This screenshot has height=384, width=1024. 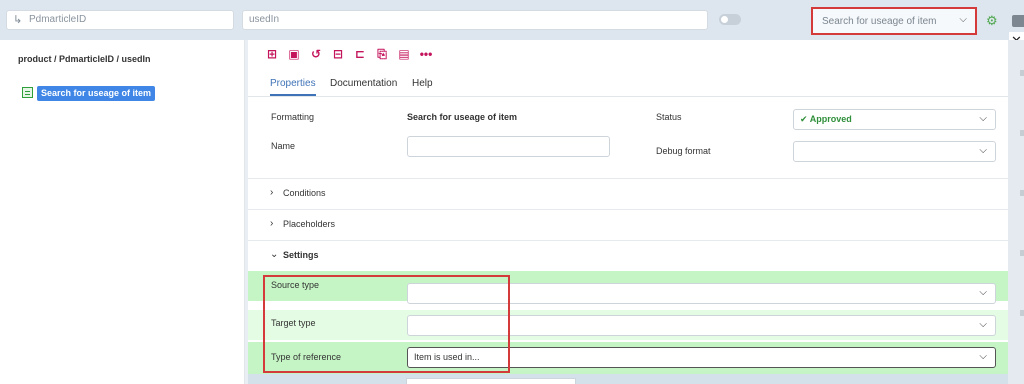 What do you see at coordinates (120, 20) in the screenshot?
I see `parent-object-input: ↳ PdmarticleID` at bounding box center [120, 20].